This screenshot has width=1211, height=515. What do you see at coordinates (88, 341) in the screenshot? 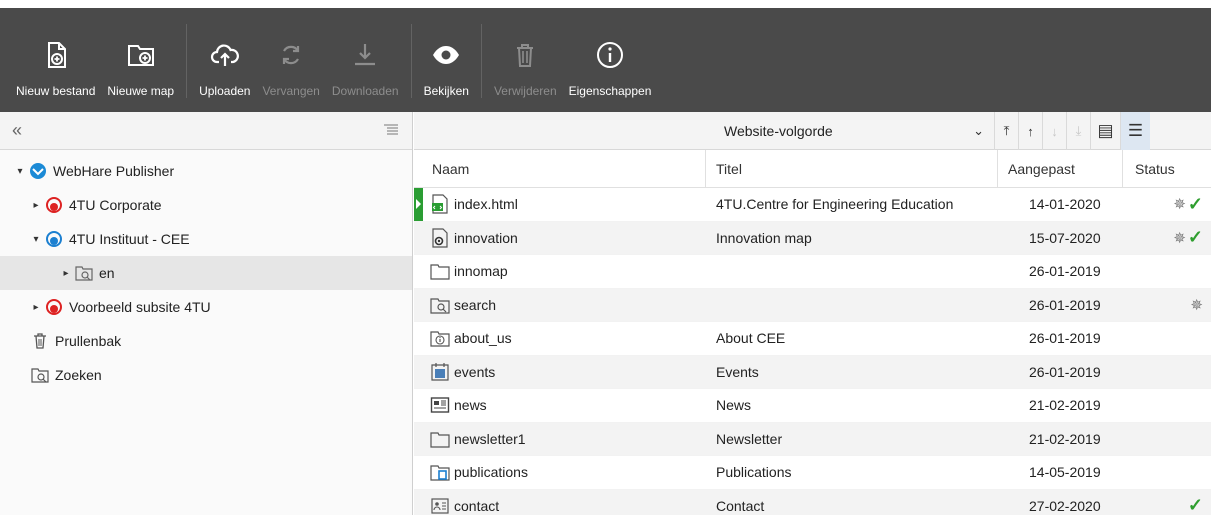
I see `tree-item-label: Prullenbak` at bounding box center [88, 341].